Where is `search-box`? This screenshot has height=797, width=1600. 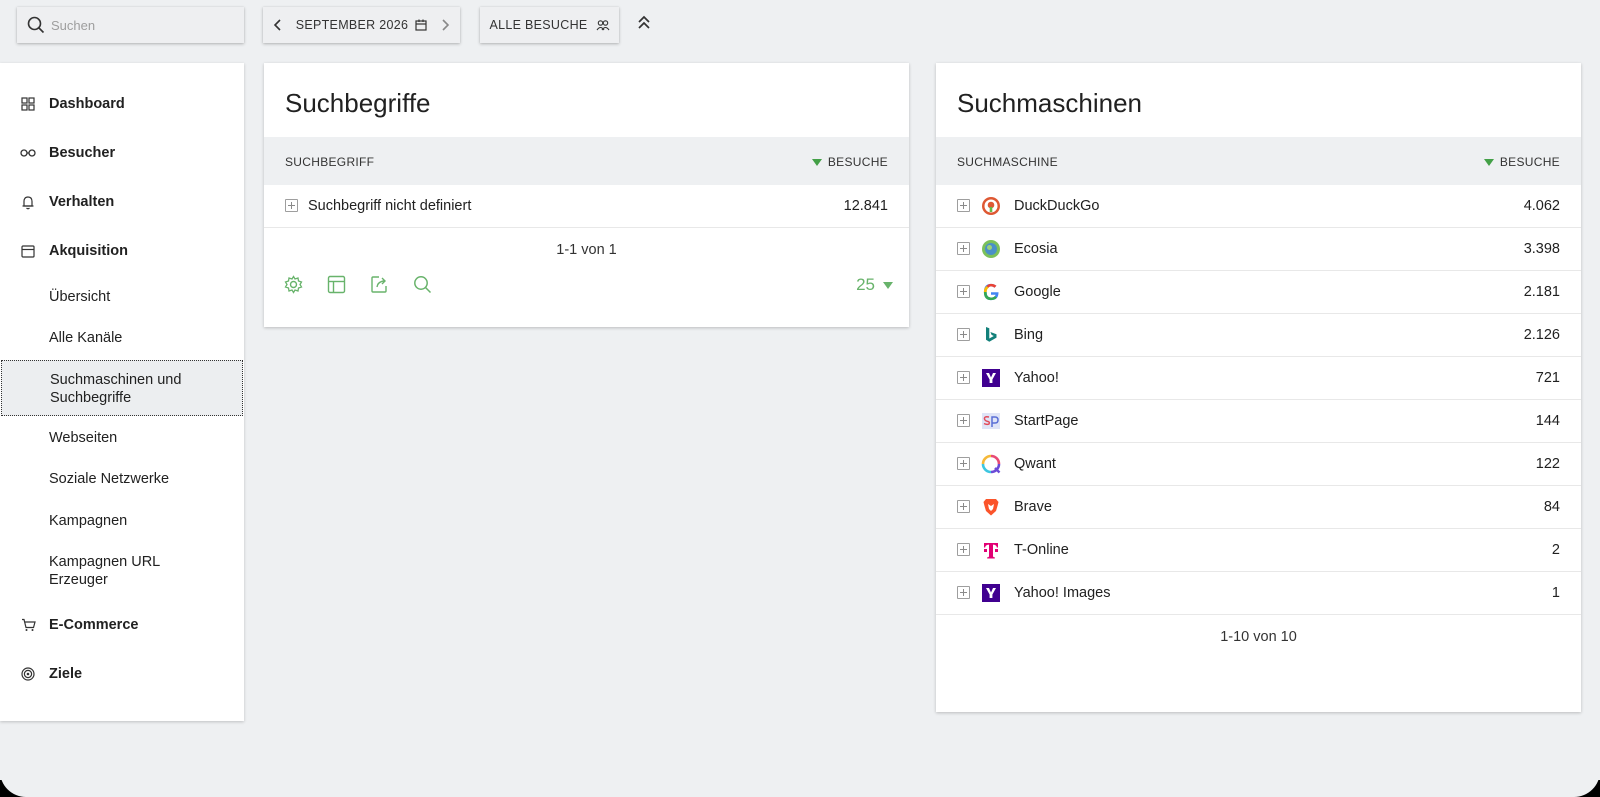 search-box is located at coordinates (130, 25).